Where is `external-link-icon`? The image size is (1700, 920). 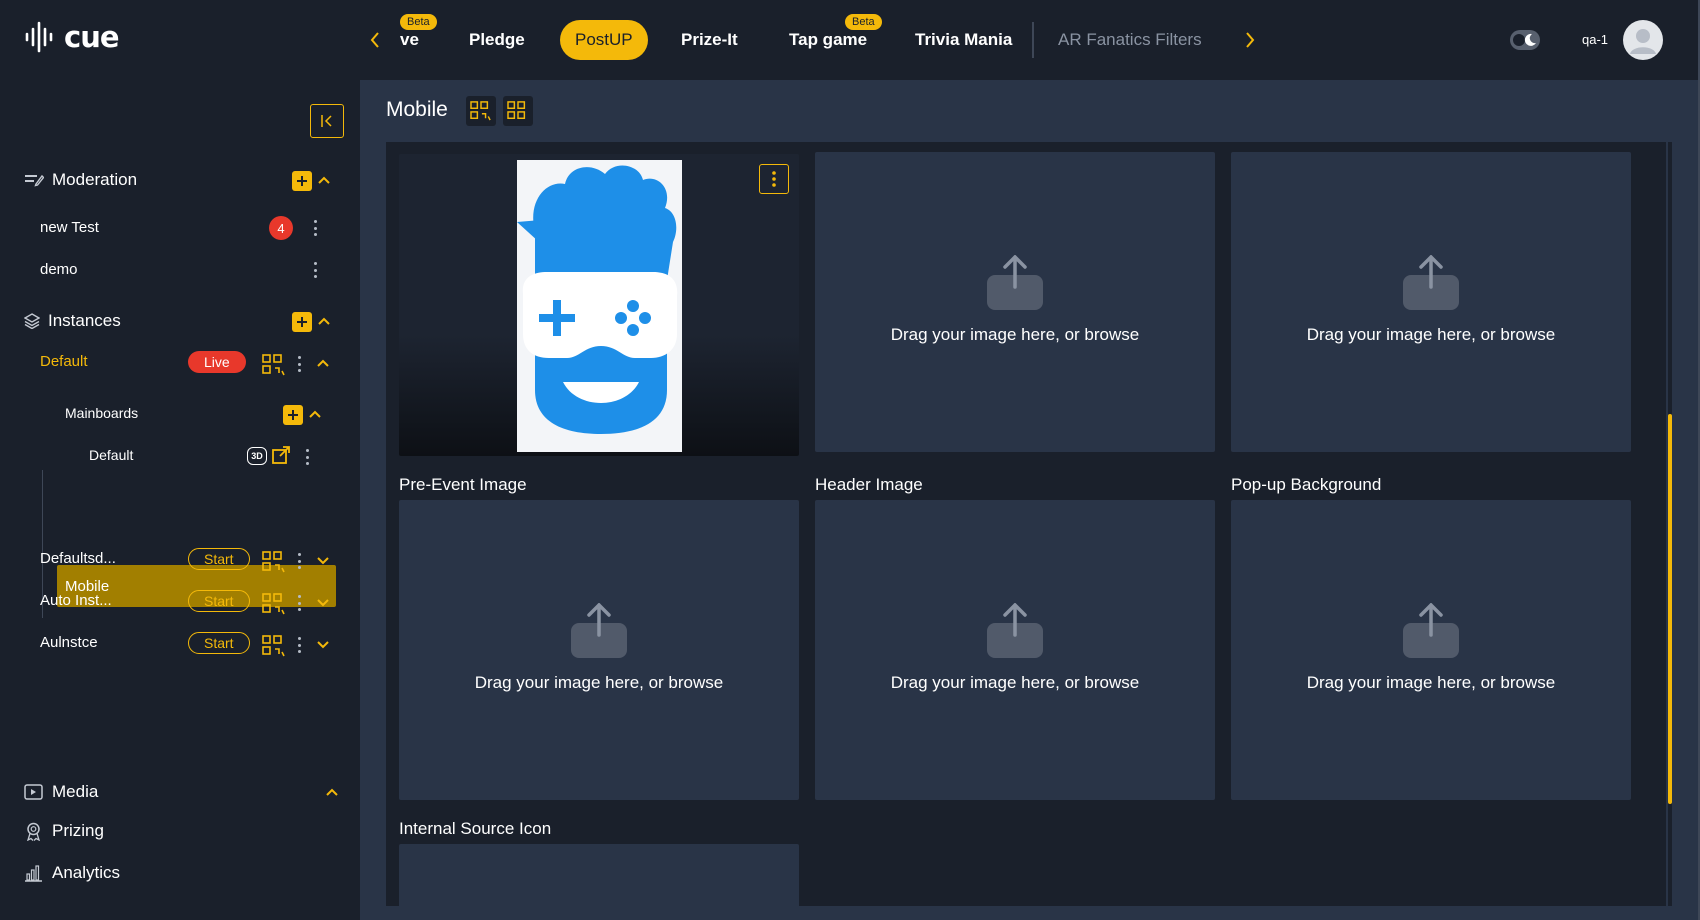
external-link-icon is located at coordinates (281, 455).